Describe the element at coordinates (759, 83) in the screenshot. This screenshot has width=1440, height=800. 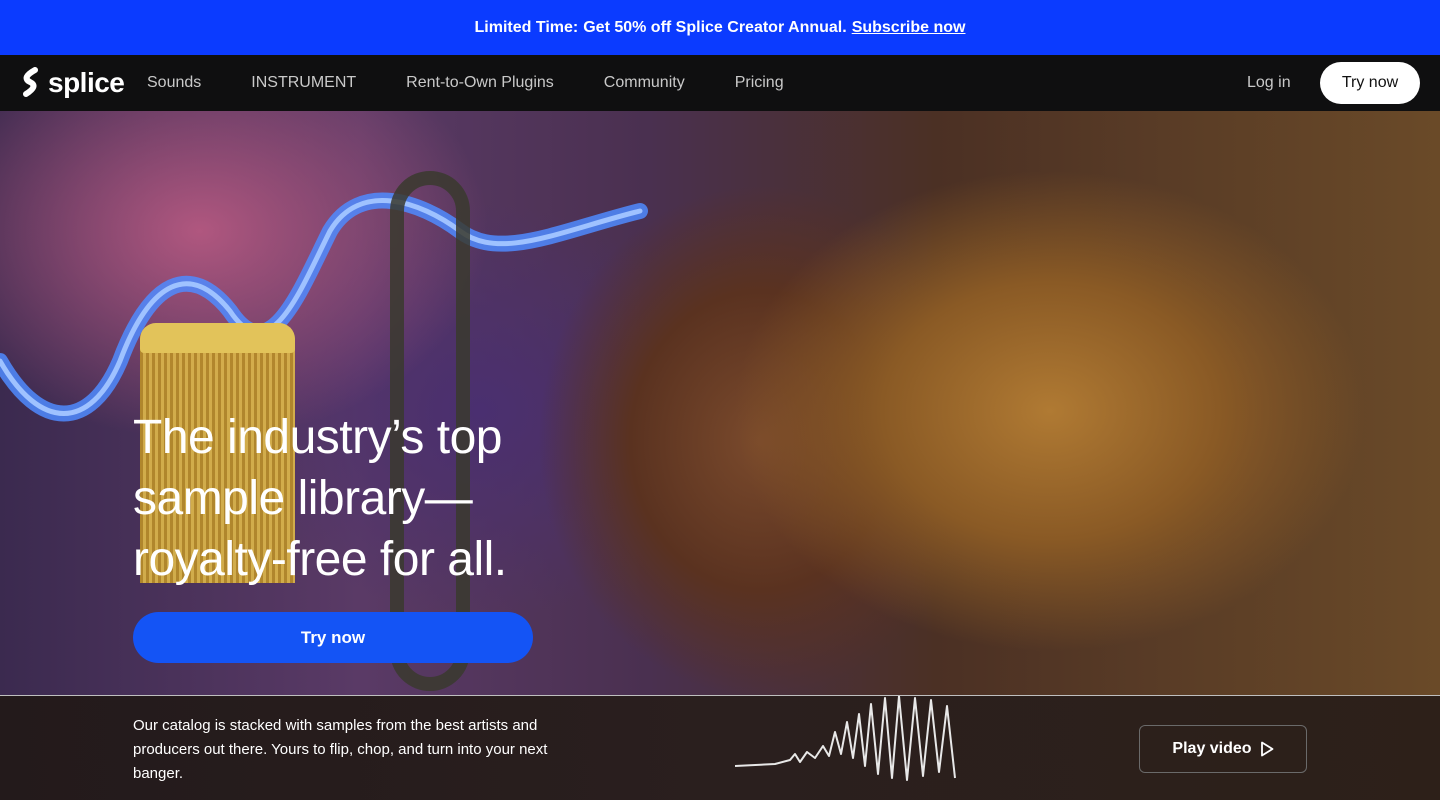
I see `nav-item-pricing: Pricing` at that location.